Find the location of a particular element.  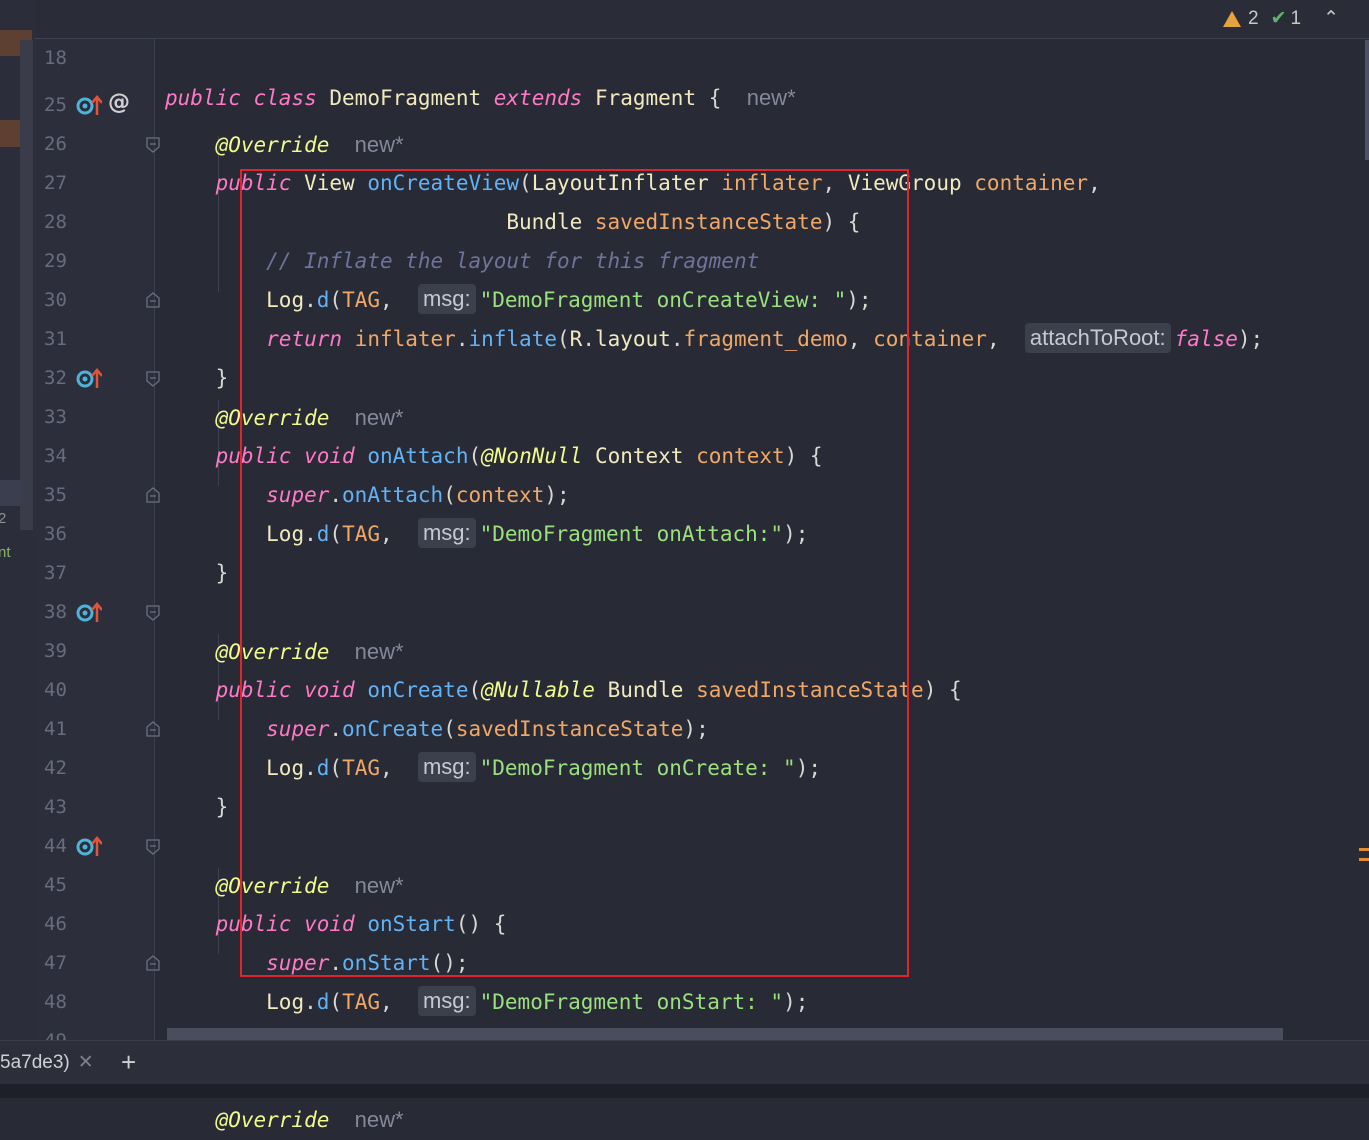

weak-warning-count: 1 is located at coordinates (1296, 18).